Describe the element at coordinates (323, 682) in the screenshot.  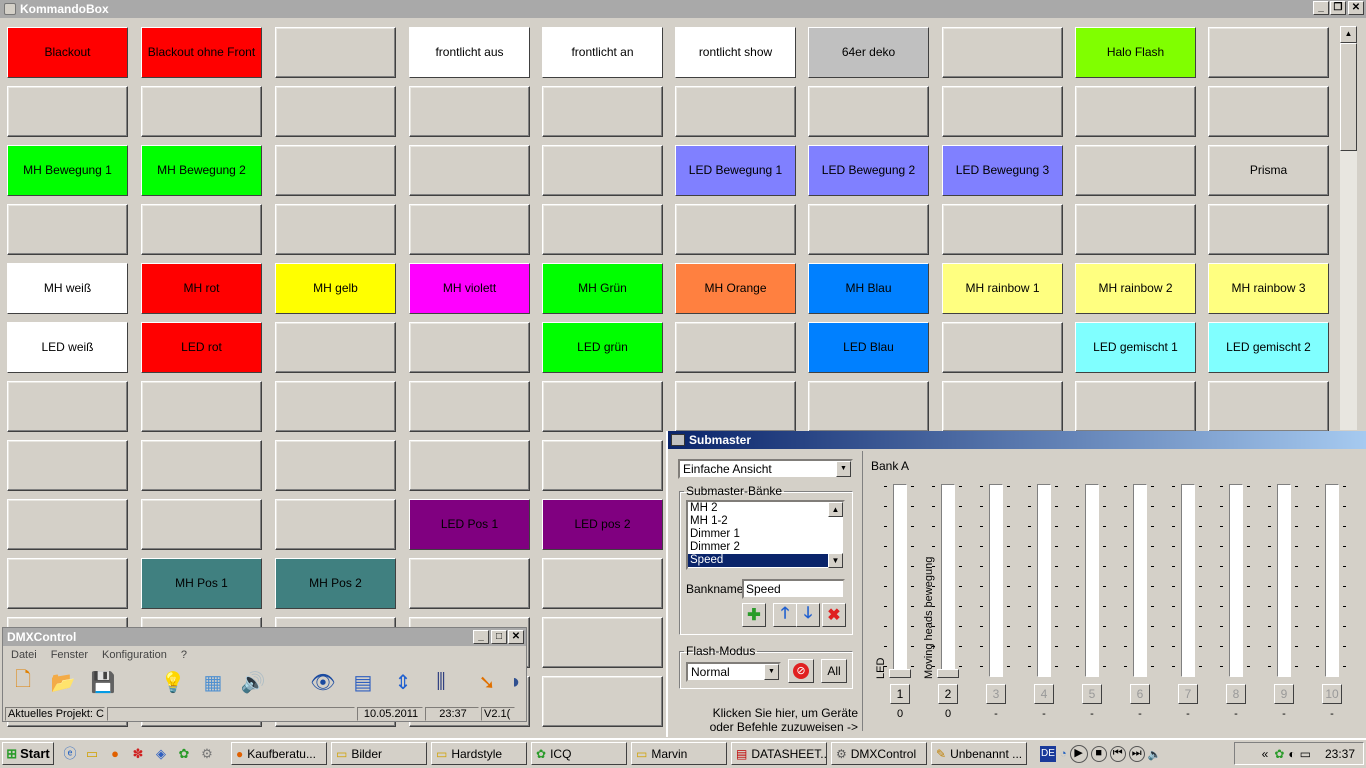
I see `eye-icon: 👁` at that location.